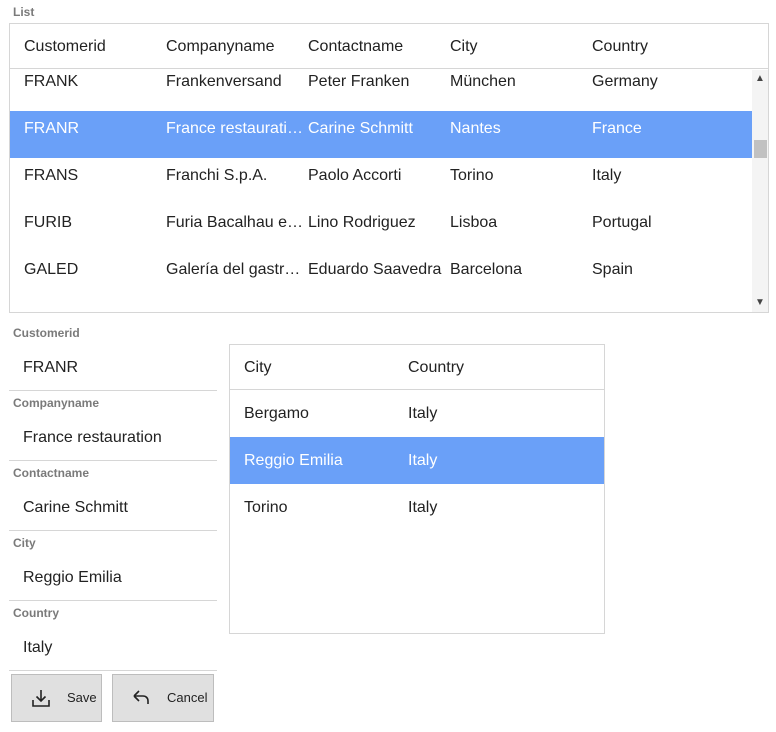 The width and height of the screenshot is (776, 732). I want to click on cell-contactname: Carine Schmitt, so click(360, 128).